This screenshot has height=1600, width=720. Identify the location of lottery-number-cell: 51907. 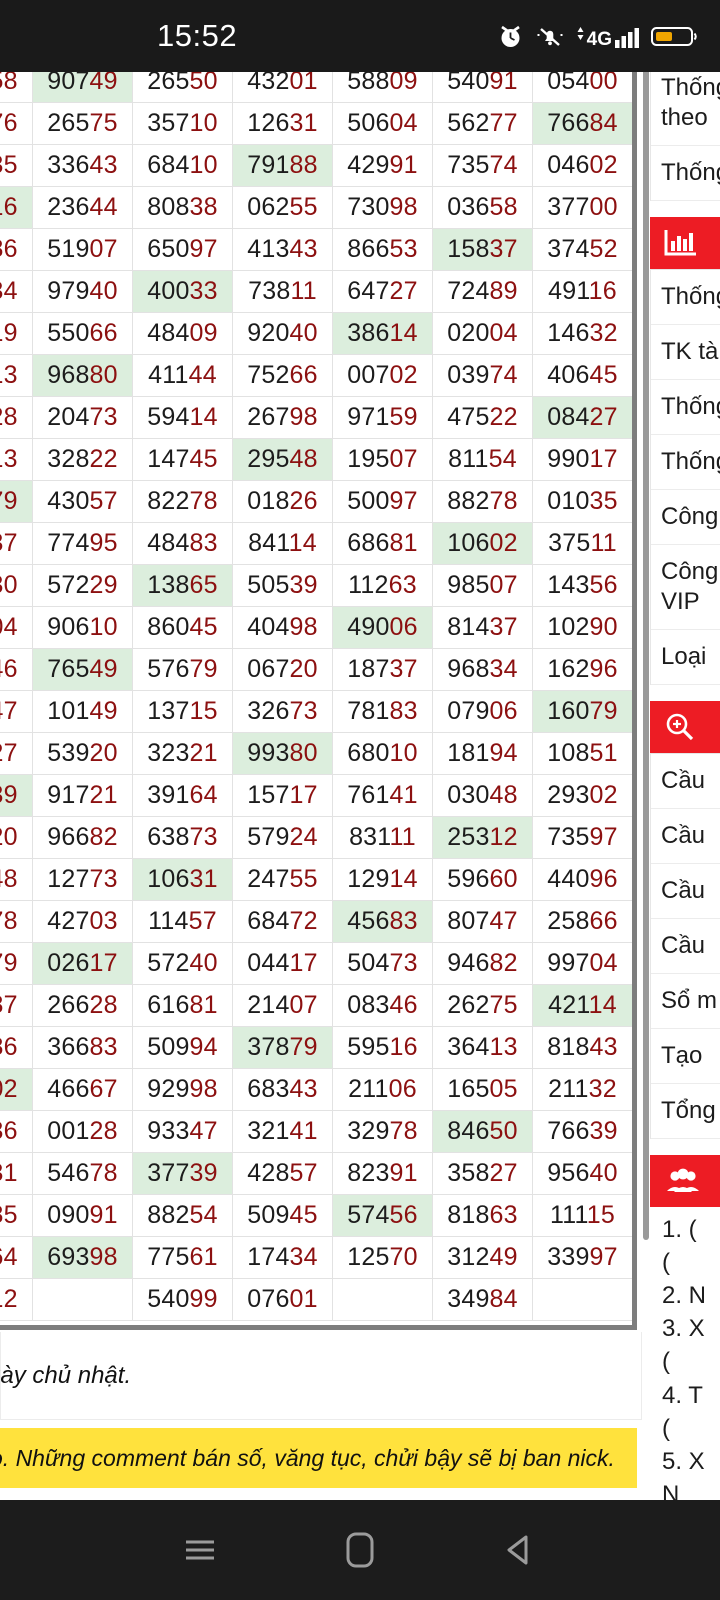
(82, 249).